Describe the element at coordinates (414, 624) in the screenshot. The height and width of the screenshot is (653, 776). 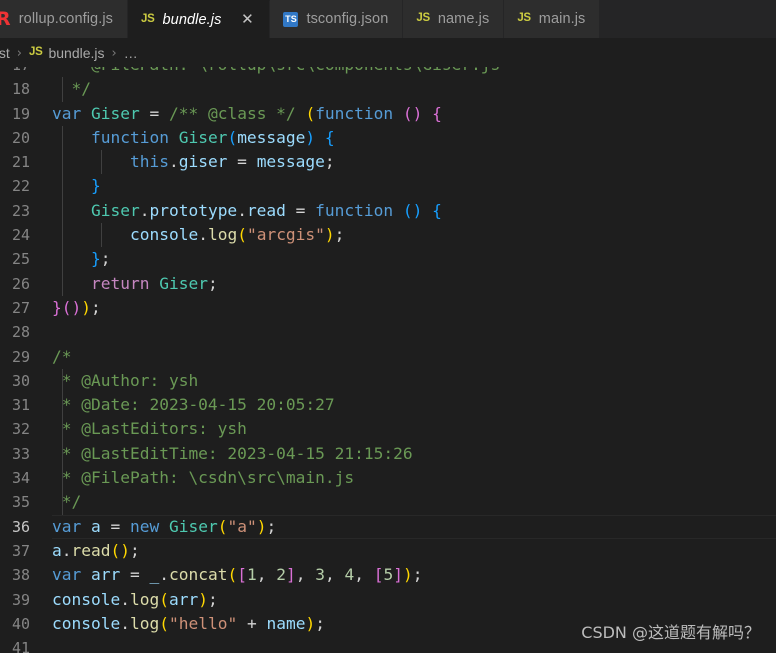
I see `code-line-content: console.log("hello" + name);` at that location.